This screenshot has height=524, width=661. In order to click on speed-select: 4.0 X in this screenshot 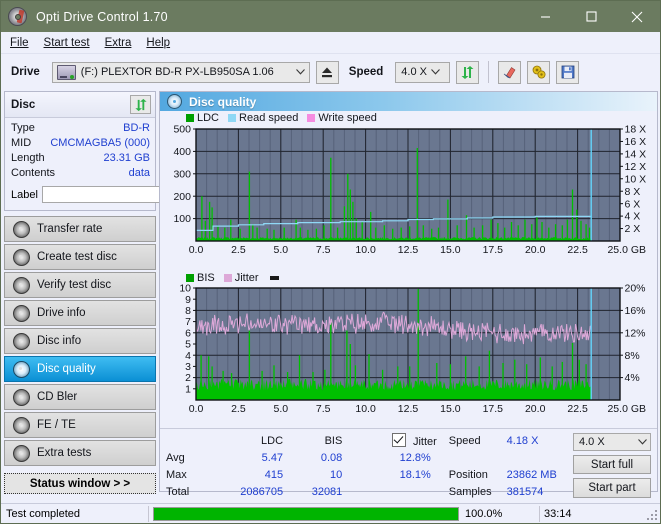, I will do `click(423, 72)`.